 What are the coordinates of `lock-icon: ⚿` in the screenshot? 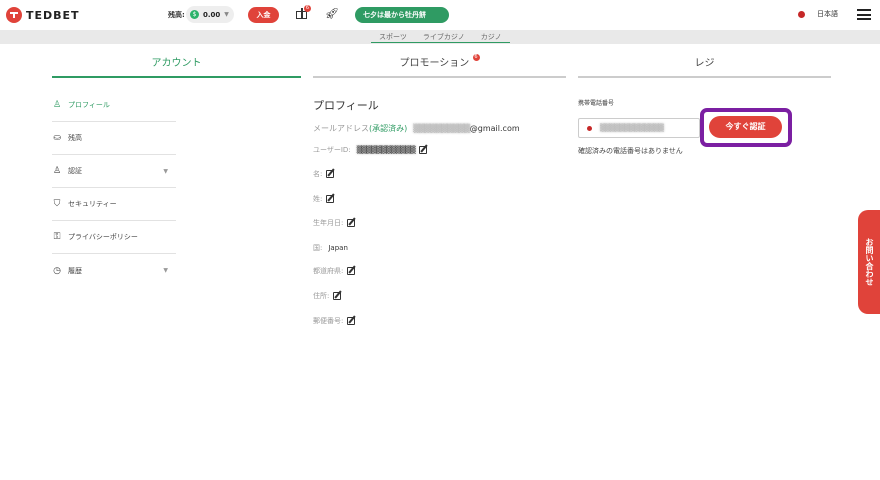 It's located at (57, 237).